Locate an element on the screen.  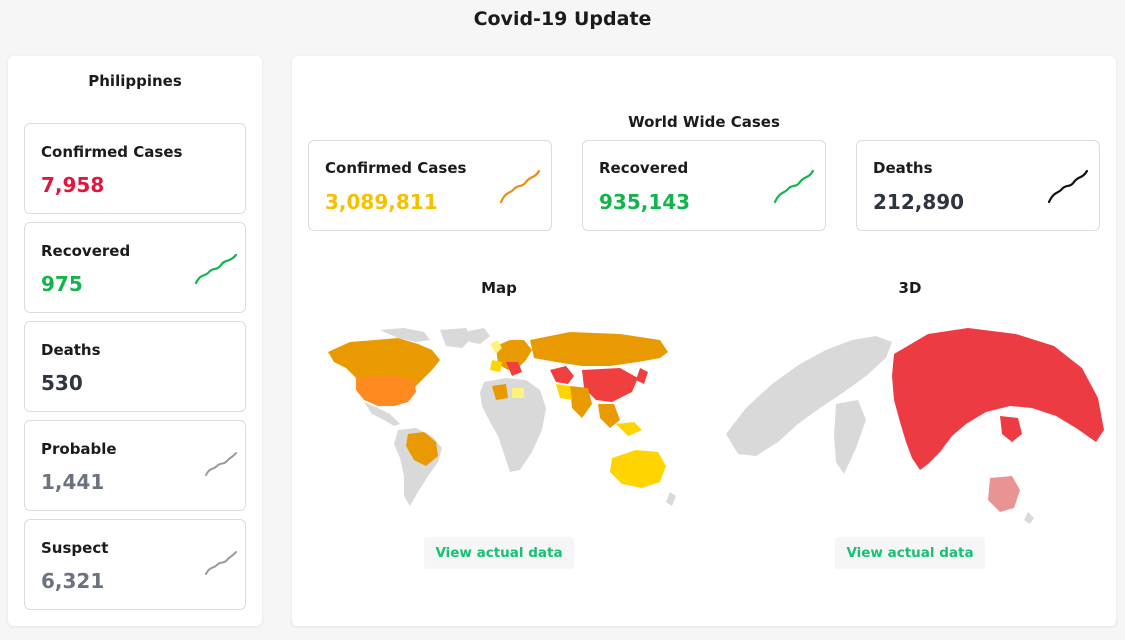
stat-value: 3,089,811 is located at coordinates (381, 202).